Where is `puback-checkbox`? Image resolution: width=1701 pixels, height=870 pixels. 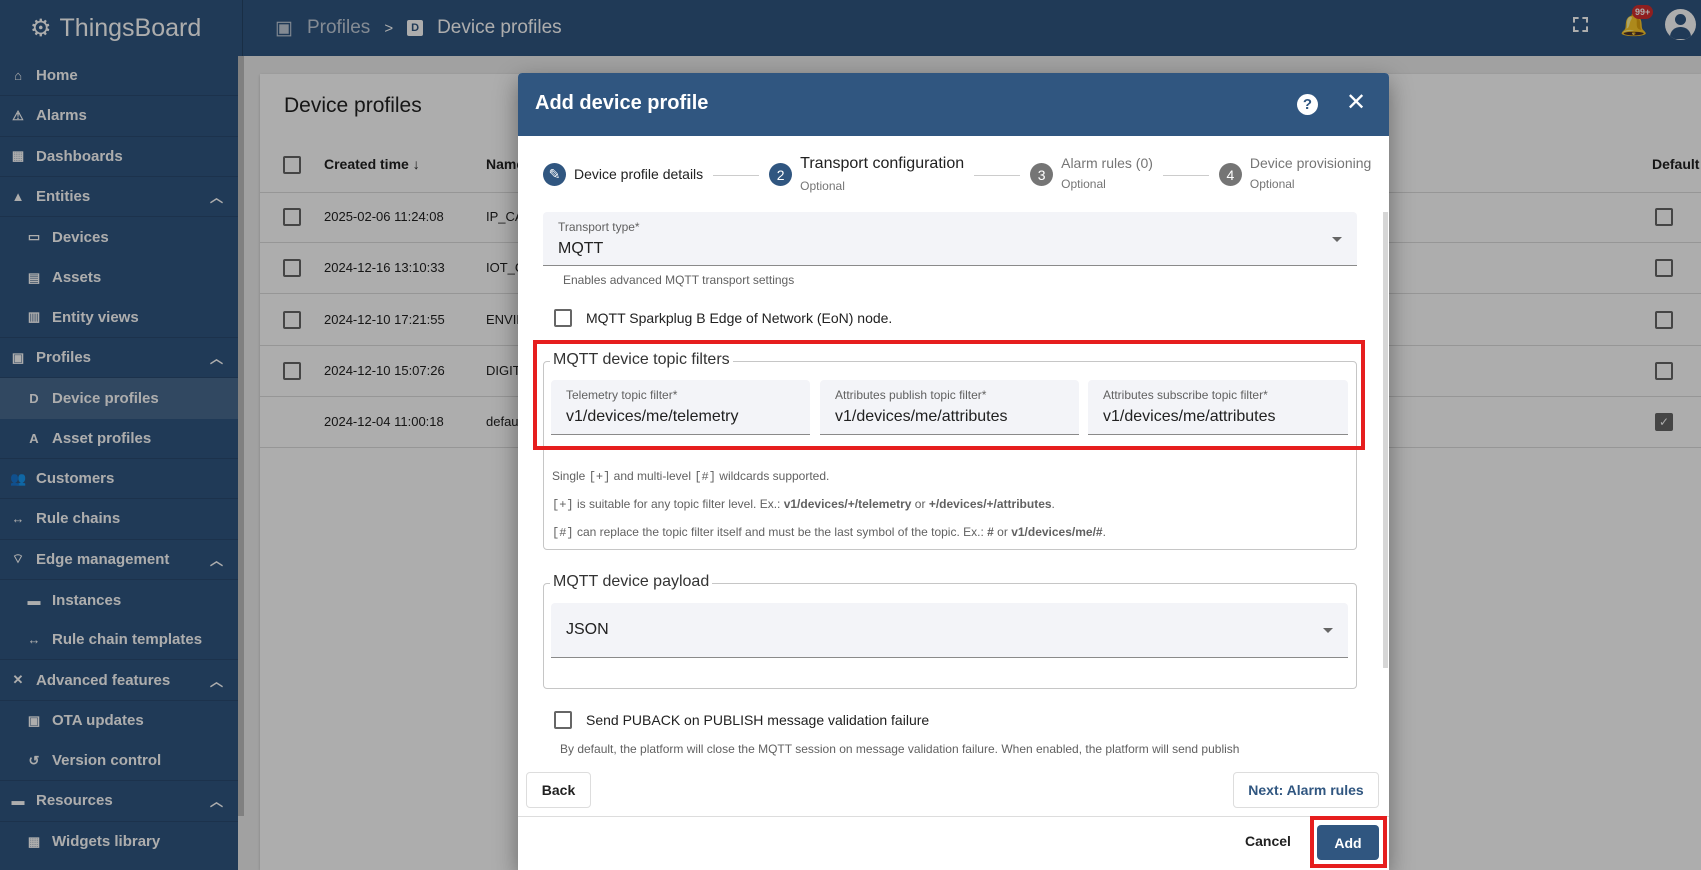
puback-checkbox is located at coordinates (563, 720).